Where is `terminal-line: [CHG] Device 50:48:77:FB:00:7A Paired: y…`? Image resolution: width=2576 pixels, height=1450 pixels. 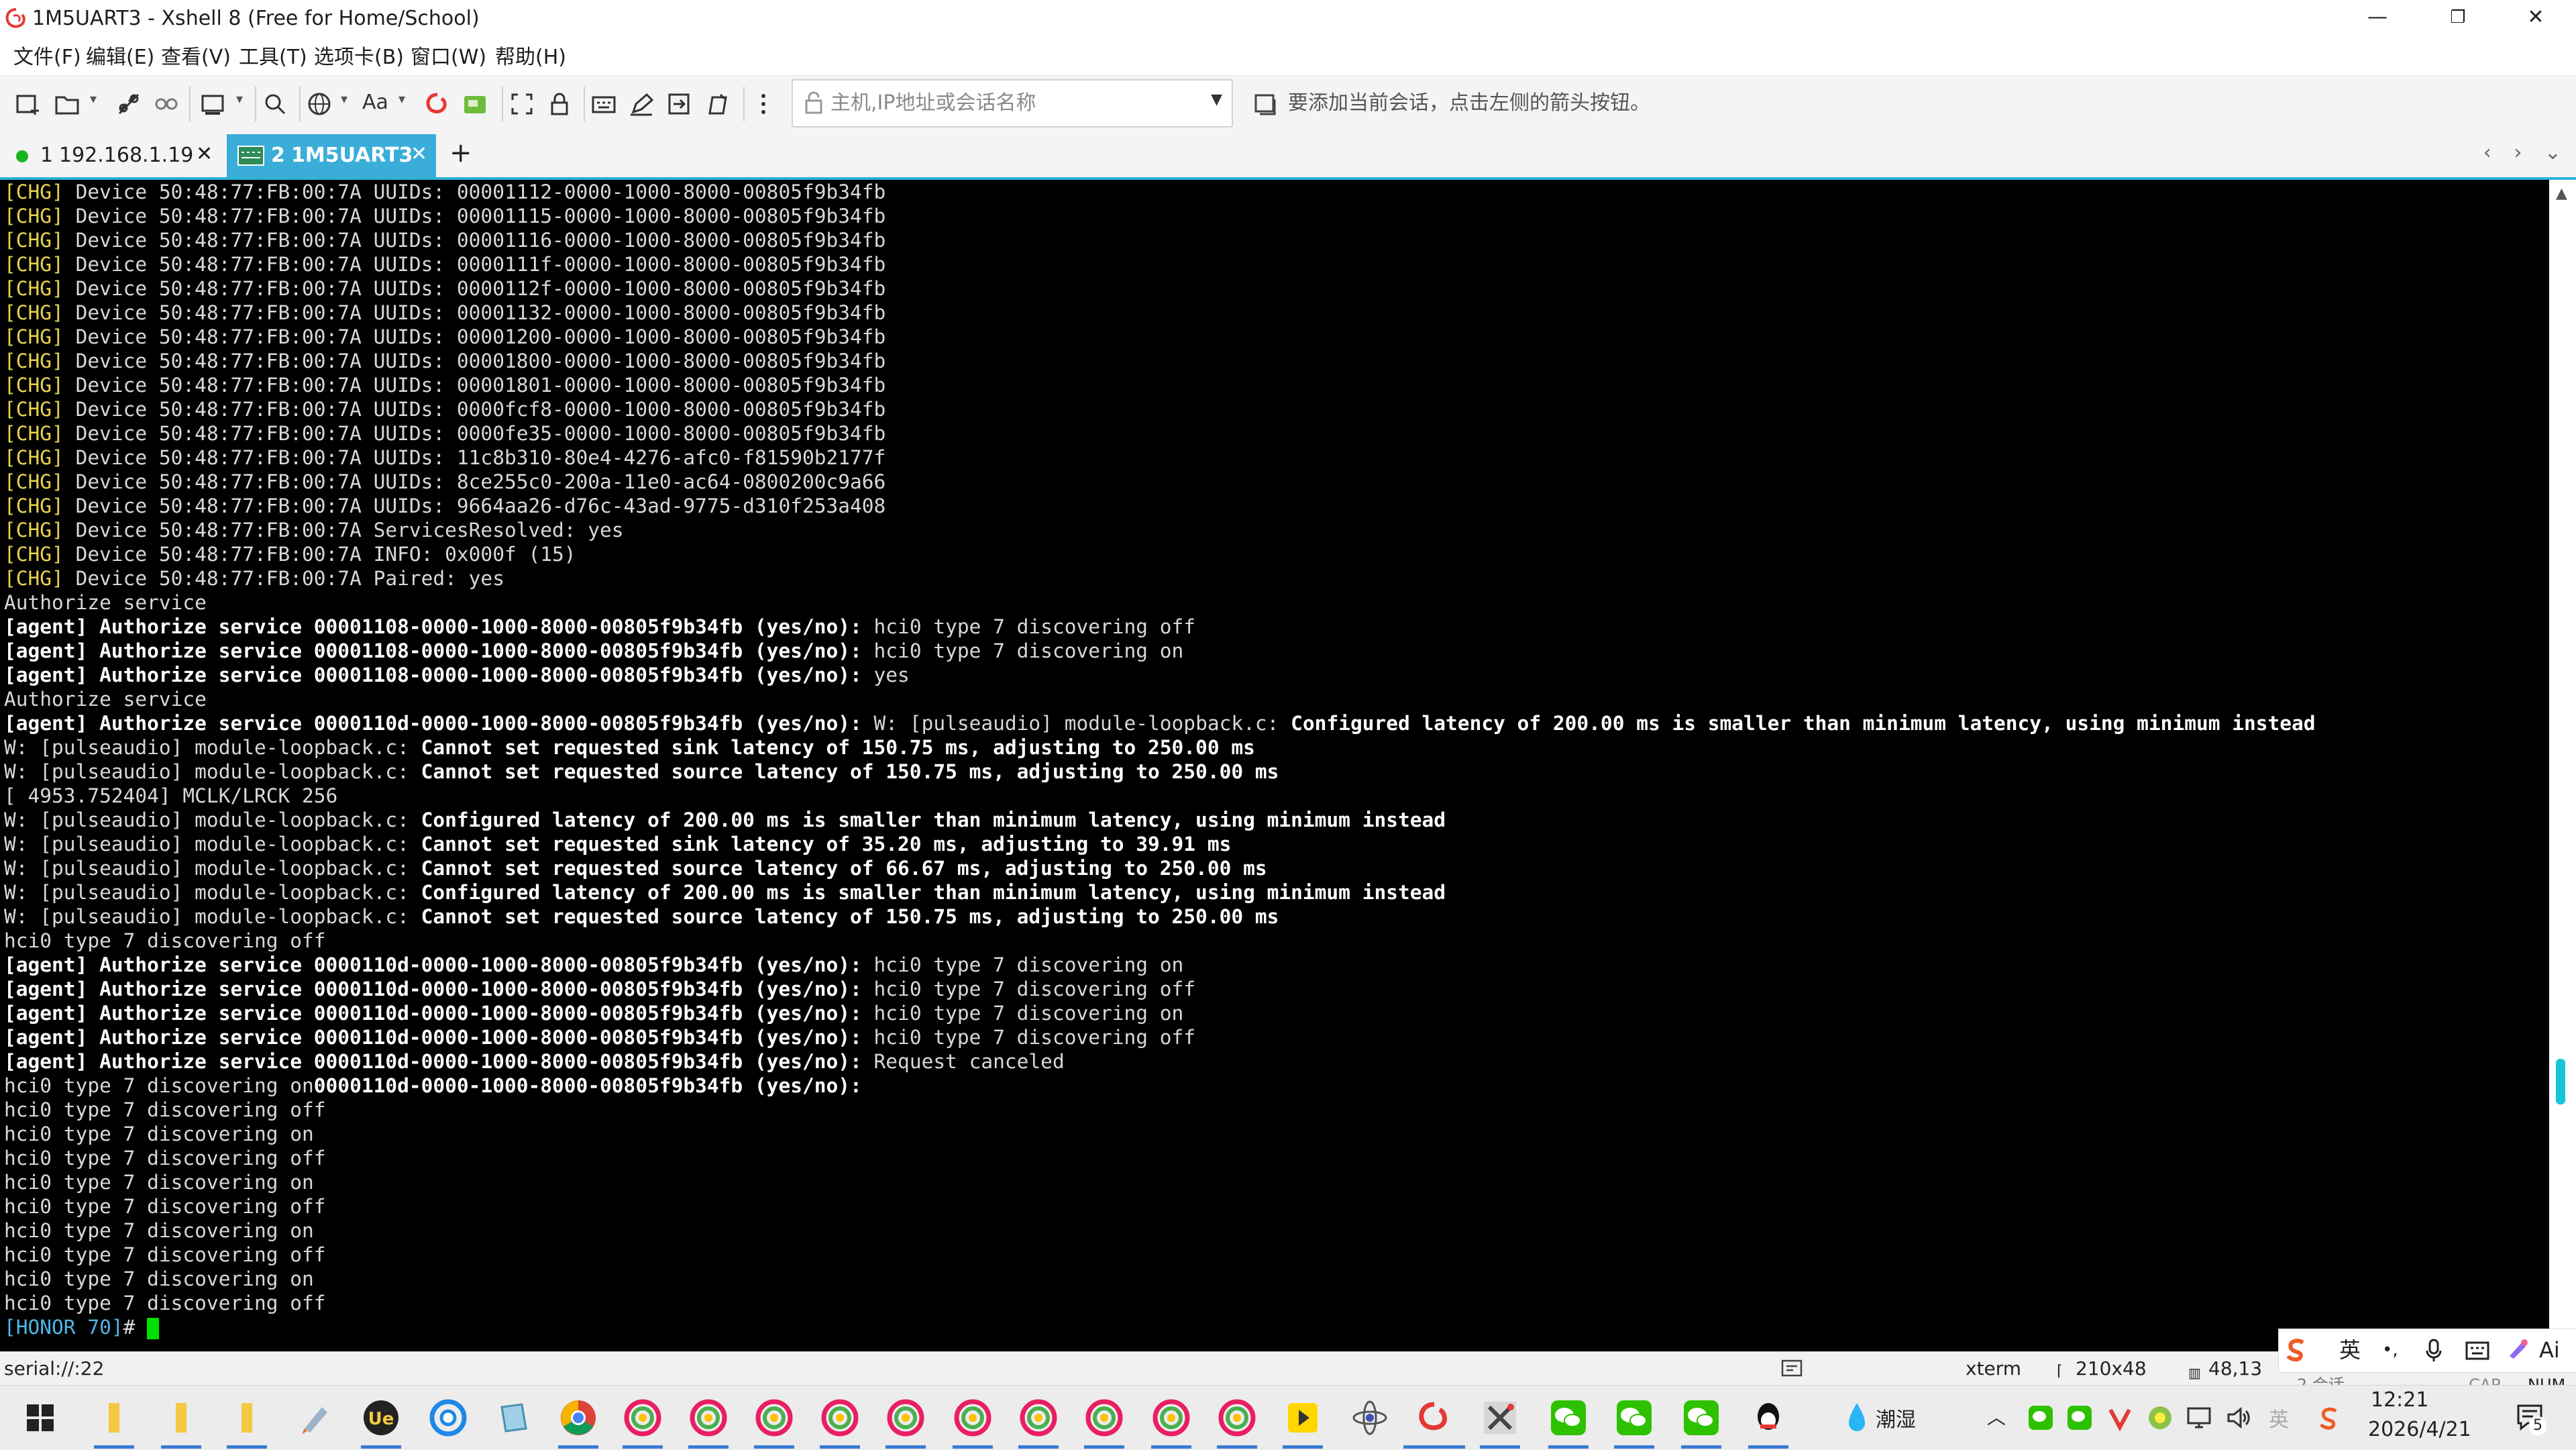
terminal-line: [CHG] Device 50:48:77:FB:00:7A Paired: y… is located at coordinates (254, 578).